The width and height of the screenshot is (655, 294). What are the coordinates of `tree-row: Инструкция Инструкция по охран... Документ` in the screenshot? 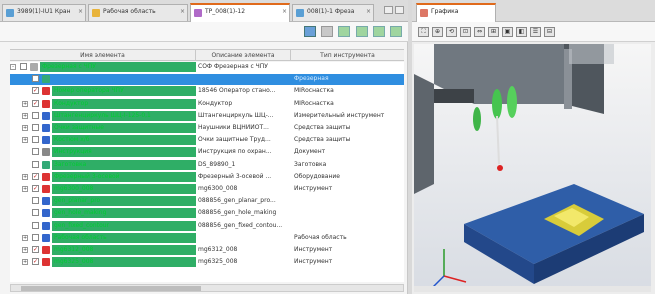 It's located at (207, 152).